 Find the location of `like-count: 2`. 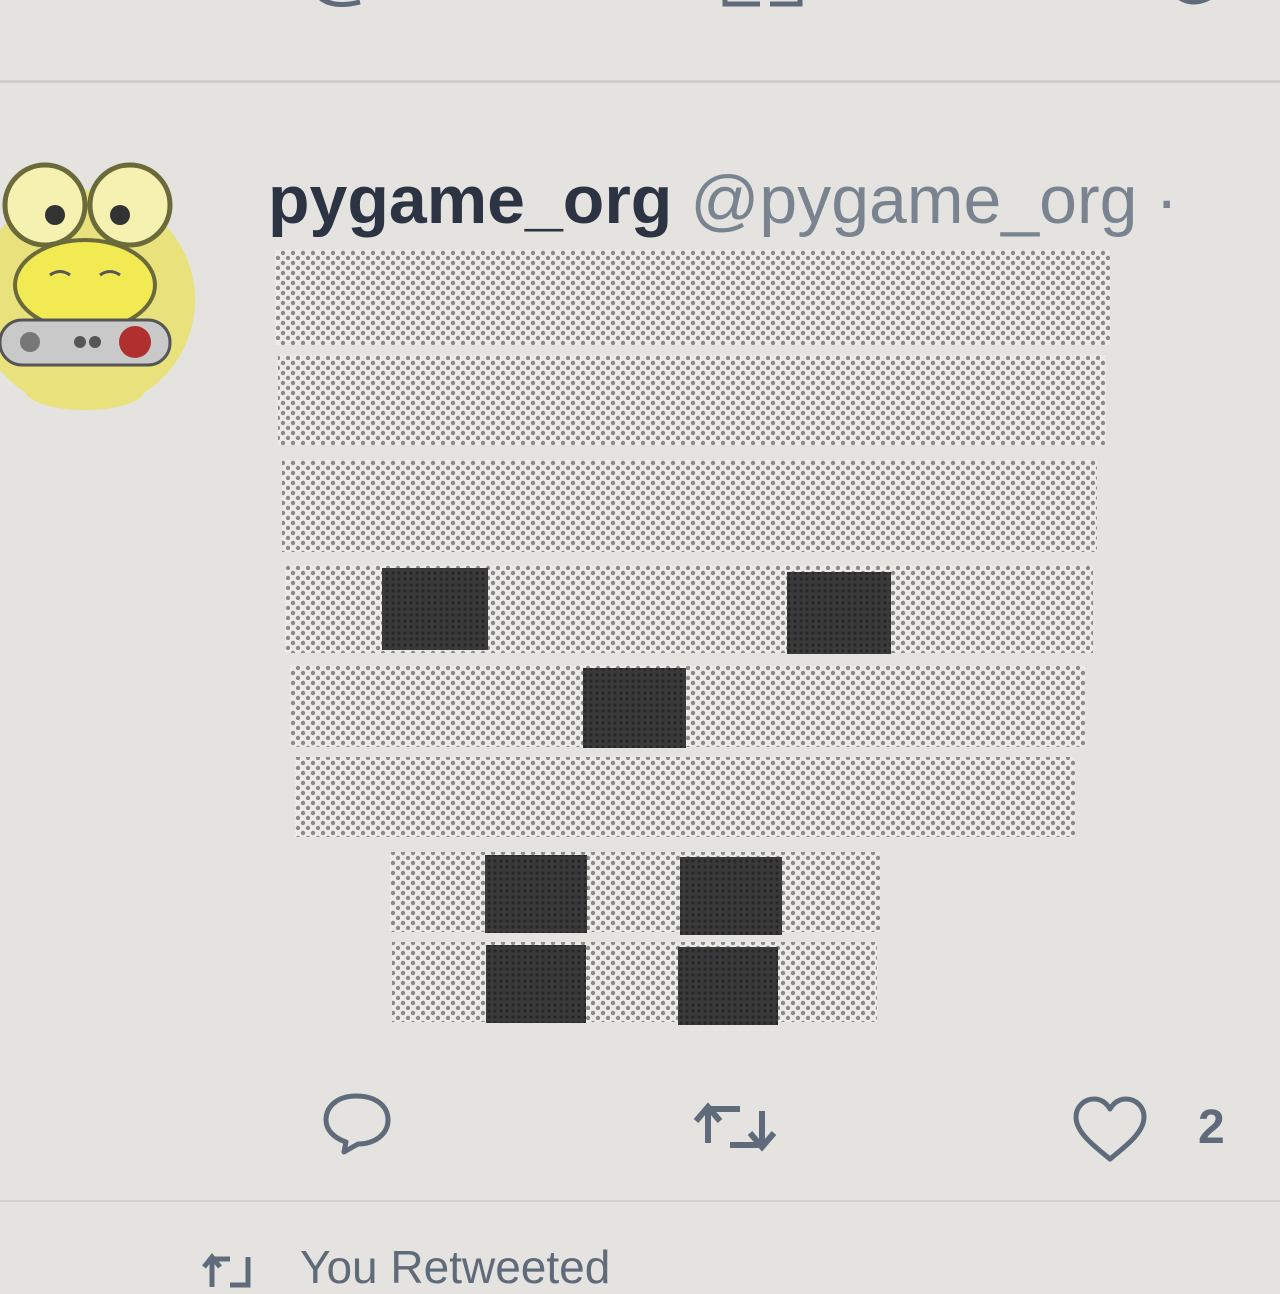

like-count: 2 is located at coordinates (1211, 1127).